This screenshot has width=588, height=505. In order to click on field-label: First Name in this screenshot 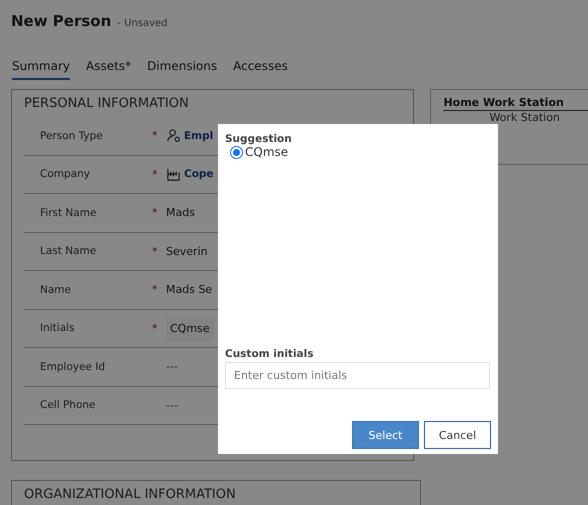, I will do `click(69, 212)`.